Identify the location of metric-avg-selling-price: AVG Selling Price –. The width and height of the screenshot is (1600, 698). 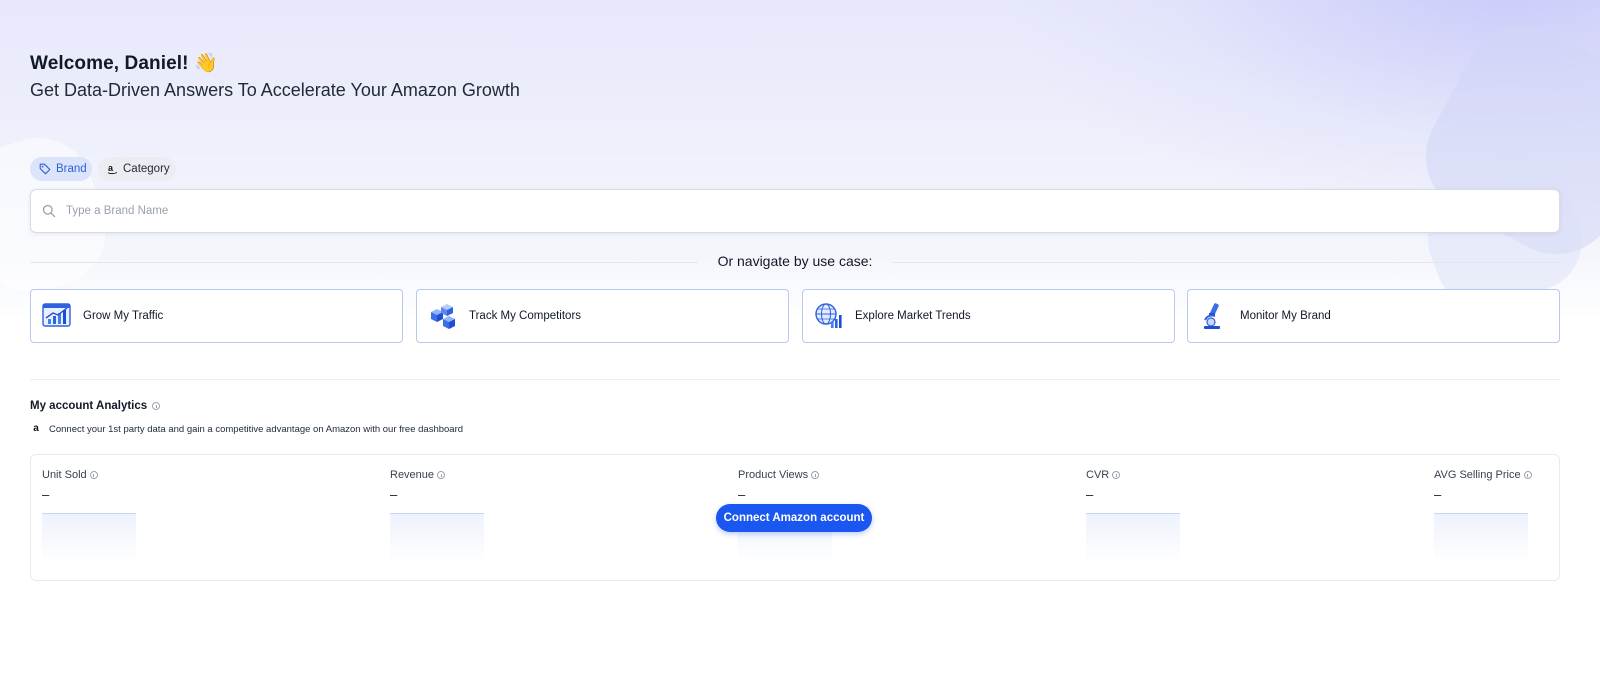
(1517, 516).